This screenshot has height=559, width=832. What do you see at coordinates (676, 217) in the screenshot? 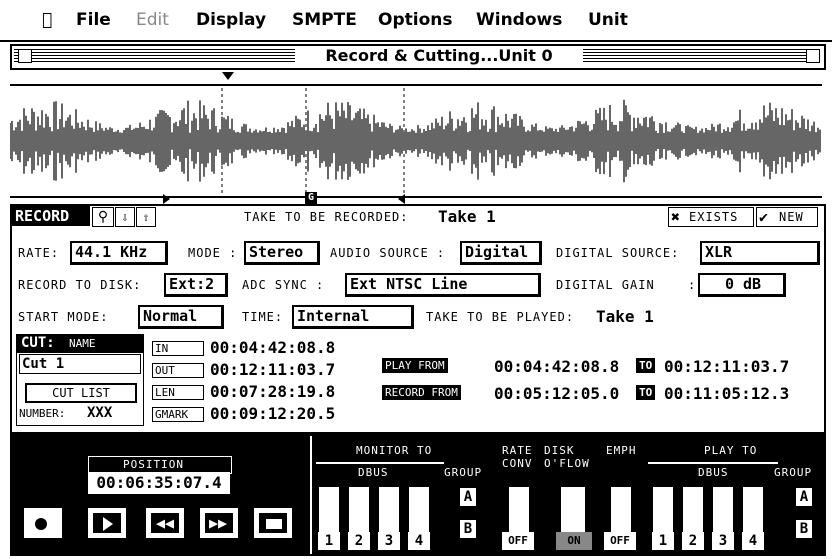
I see `x-icon: ✖` at bounding box center [676, 217].